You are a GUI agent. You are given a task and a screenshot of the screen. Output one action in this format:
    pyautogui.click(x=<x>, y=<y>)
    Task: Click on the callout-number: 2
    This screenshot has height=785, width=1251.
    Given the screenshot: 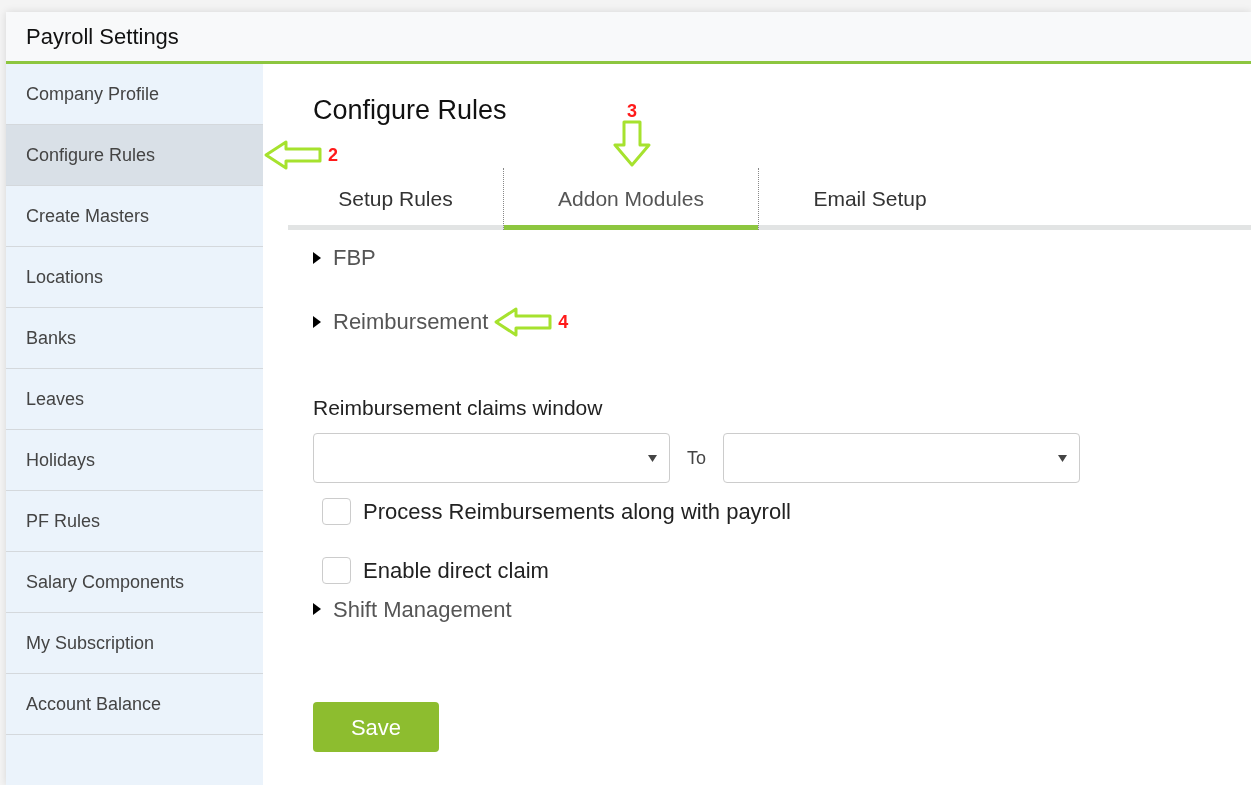 What is the action you would take?
    pyautogui.click(x=333, y=155)
    